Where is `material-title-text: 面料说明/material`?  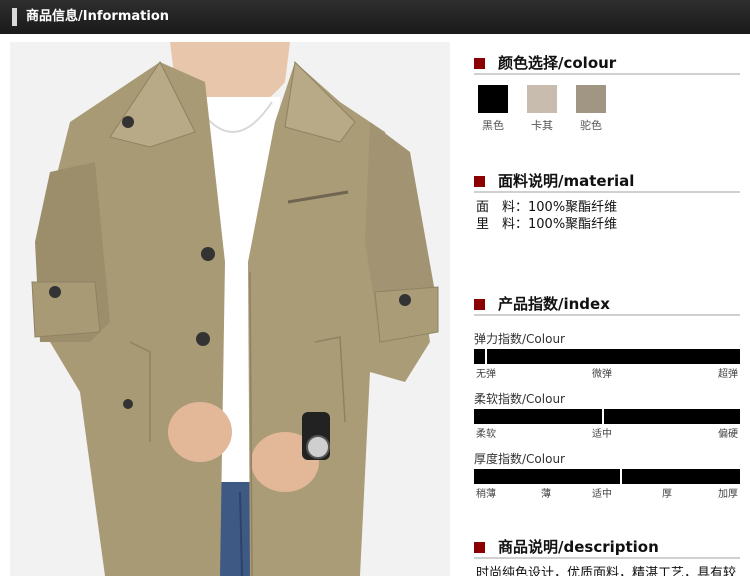 material-title-text: 面料说明/material is located at coordinates (566, 181).